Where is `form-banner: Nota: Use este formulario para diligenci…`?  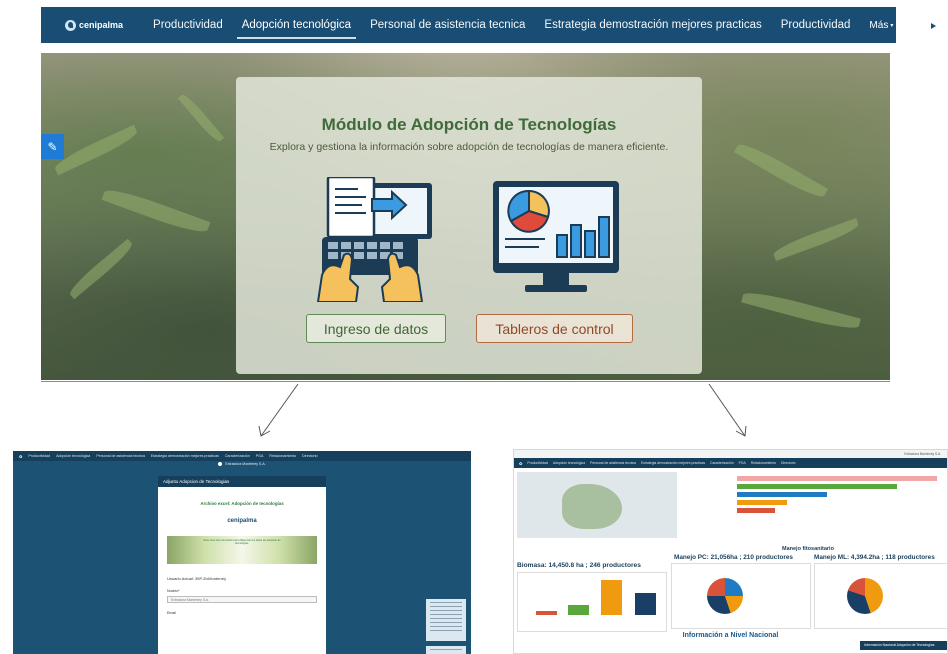 form-banner: Nota: Use este formulario para diligenci… is located at coordinates (242, 550).